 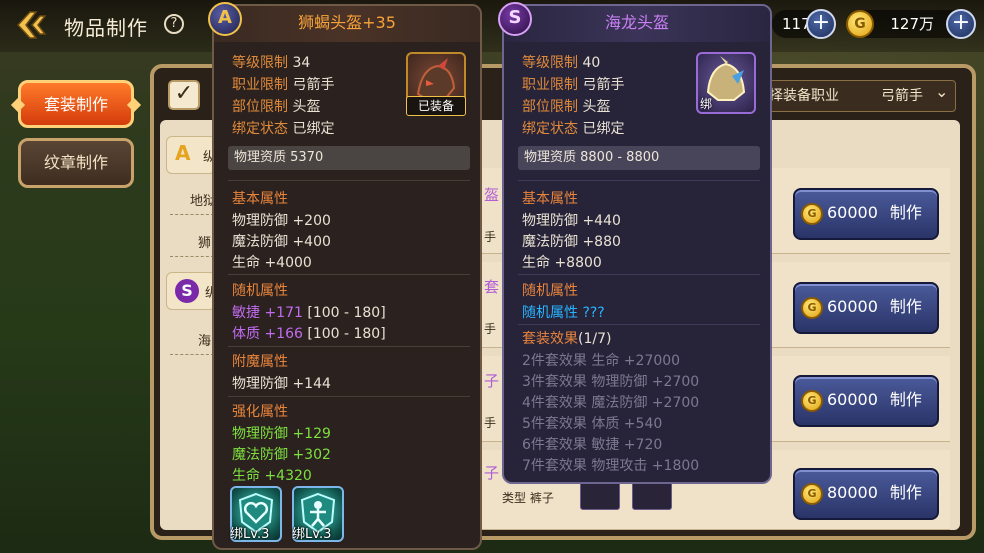 What do you see at coordinates (571, 221) in the screenshot?
I see `stat-line: 物理防御 +440` at bounding box center [571, 221].